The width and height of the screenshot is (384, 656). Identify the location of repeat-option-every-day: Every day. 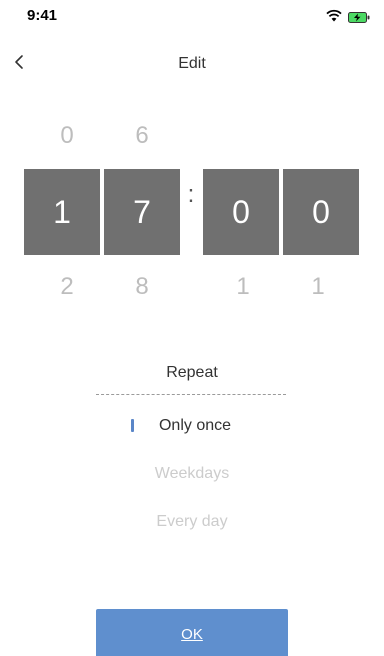
(192, 522).